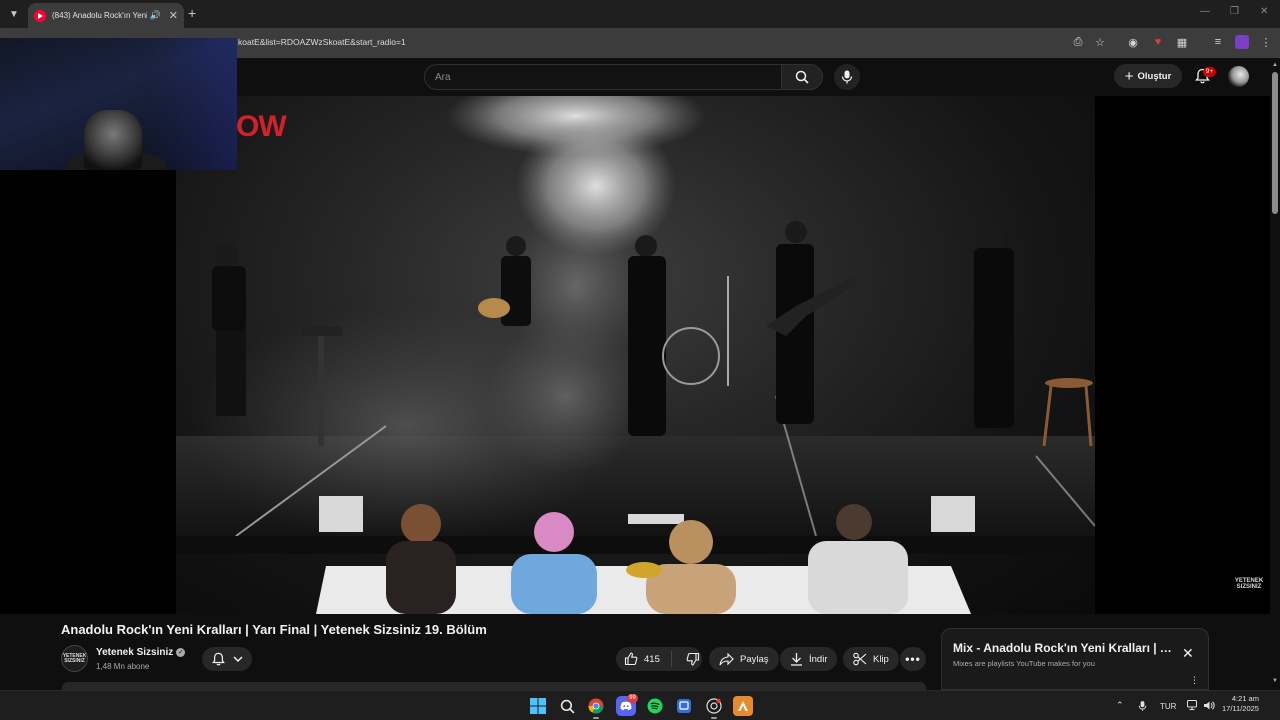  I want to click on channel-name-text: Yetenek Sizsiniz, so click(134, 652).